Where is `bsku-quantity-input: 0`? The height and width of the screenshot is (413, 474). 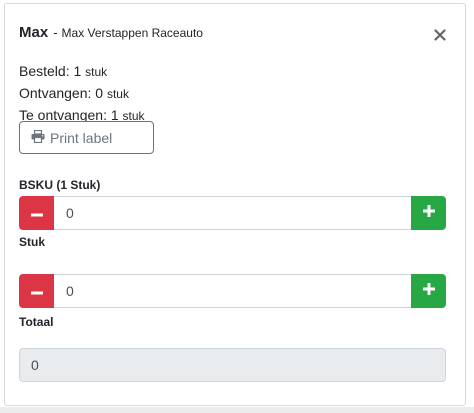 bsku-quantity-input: 0 is located at coordinates (232, 213).